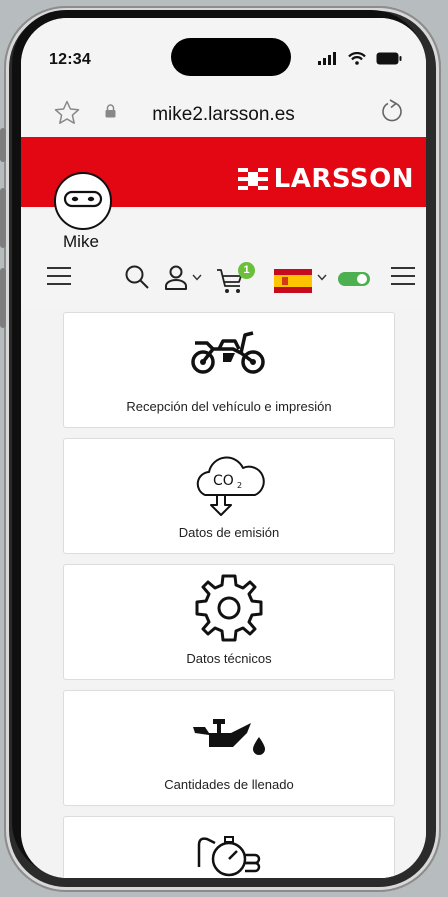 The image size is (448, 897). Describe the element at coordinates (231, 57) in the screenshot. I see `dynamic-island` at that location.